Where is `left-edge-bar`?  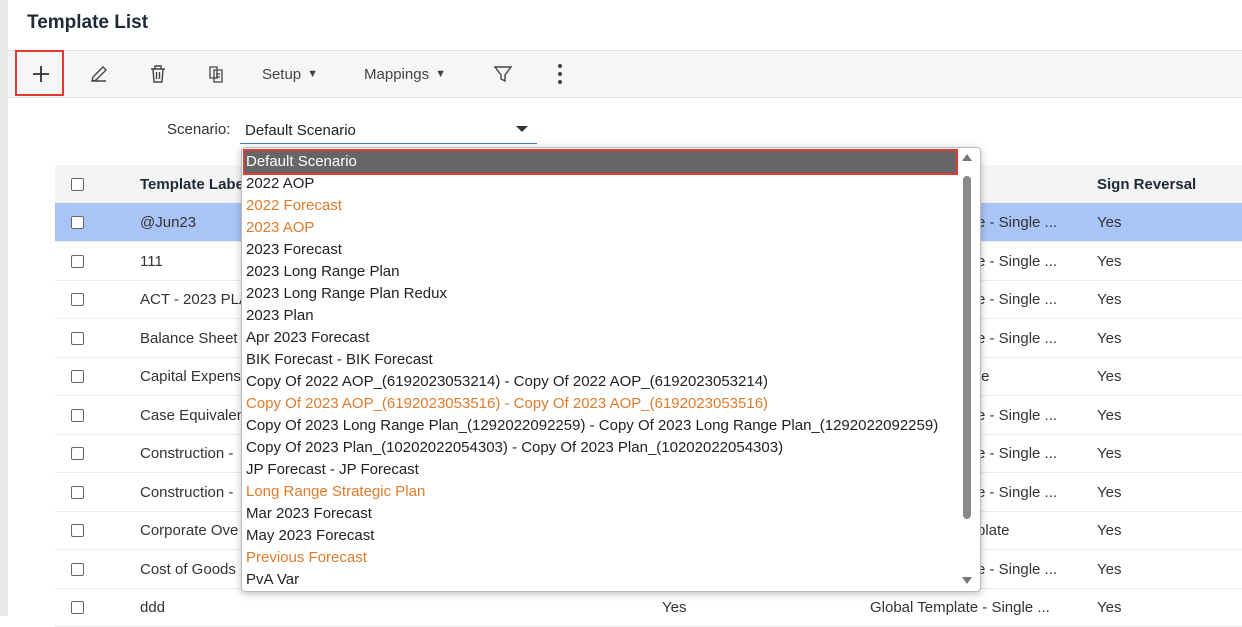
left-edge-bar is located at coordinates (4, 308).